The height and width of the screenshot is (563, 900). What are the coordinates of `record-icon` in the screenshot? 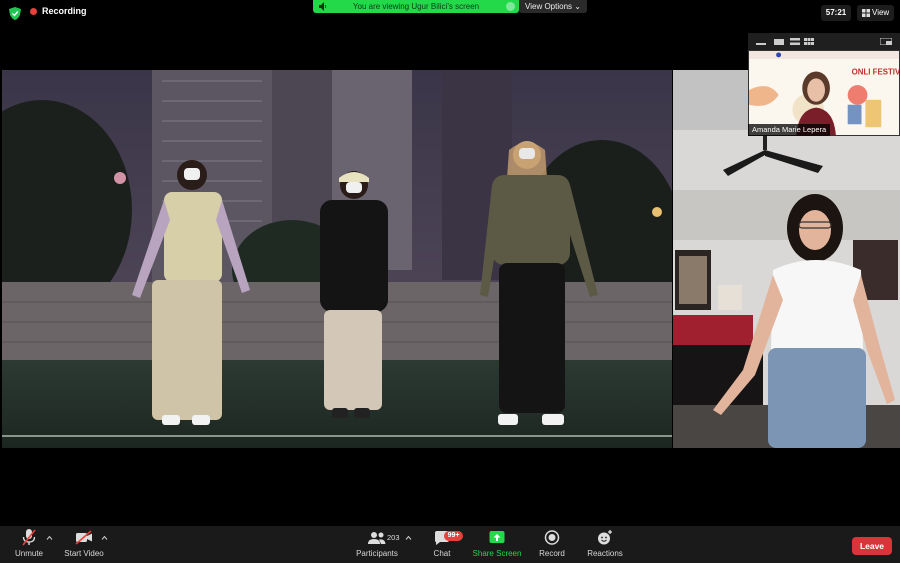 It's located at (552, 537).